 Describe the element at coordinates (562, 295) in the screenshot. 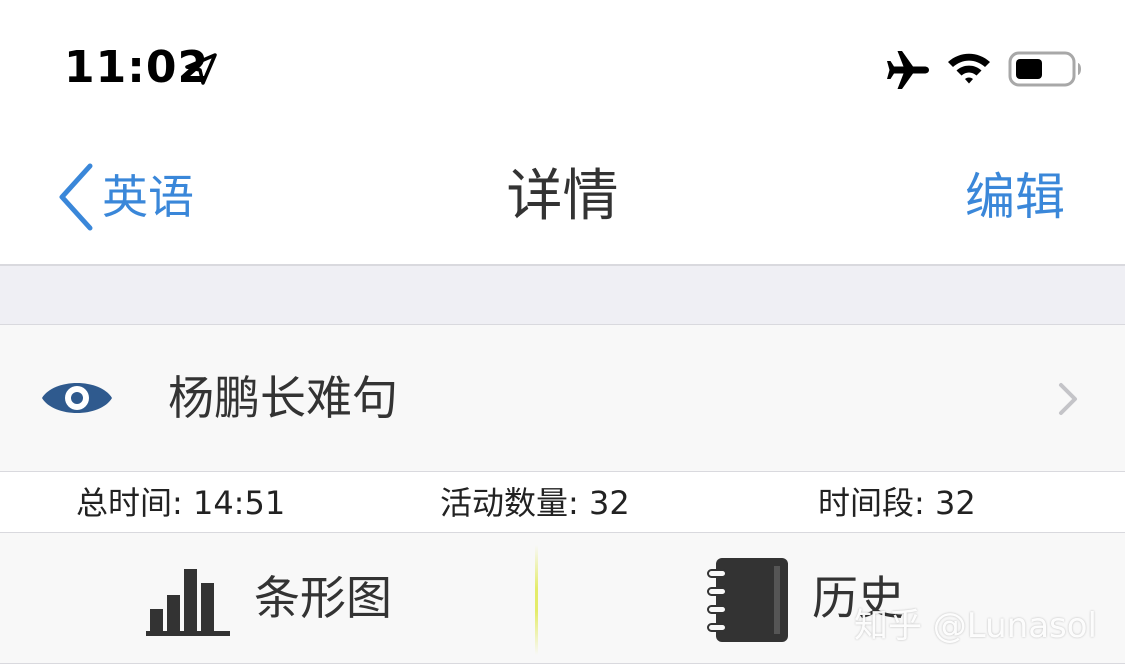

I see `section-separator` at that location.